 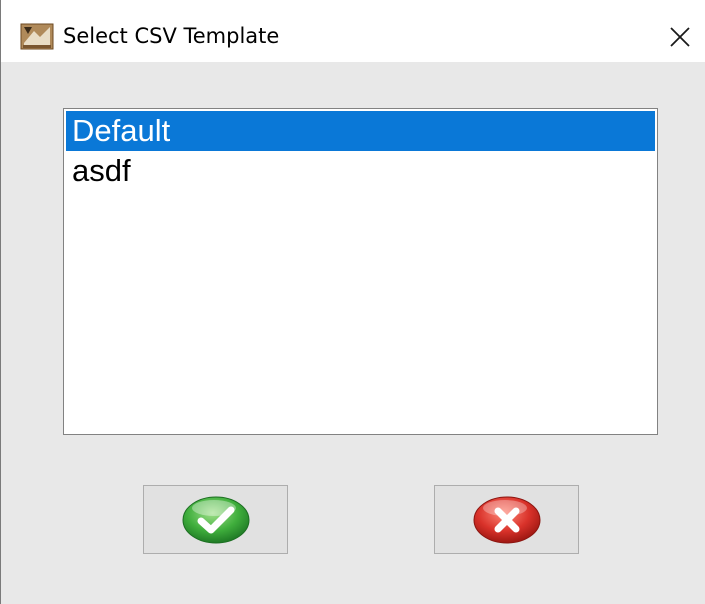 I want to click on checkmark-icon, so click(x=216, y=520).